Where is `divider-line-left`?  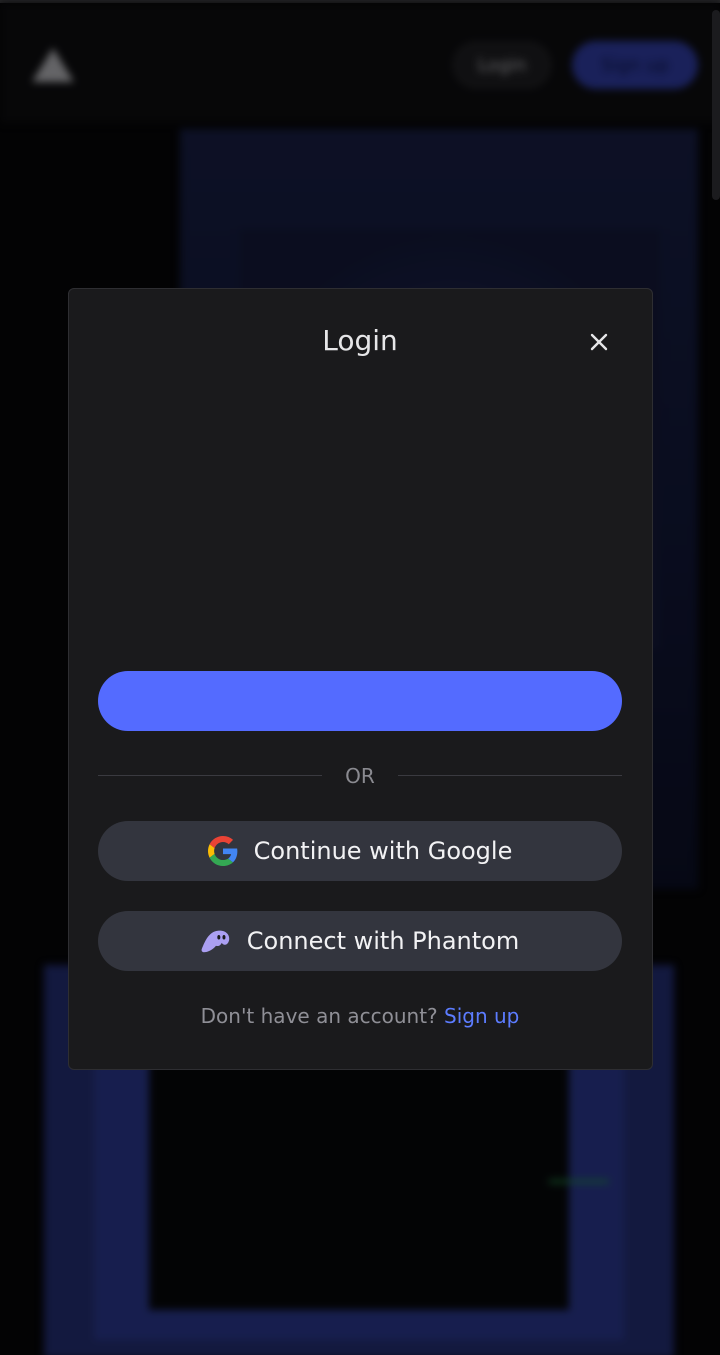
divider-line-left is located at coordinates (210, 775).